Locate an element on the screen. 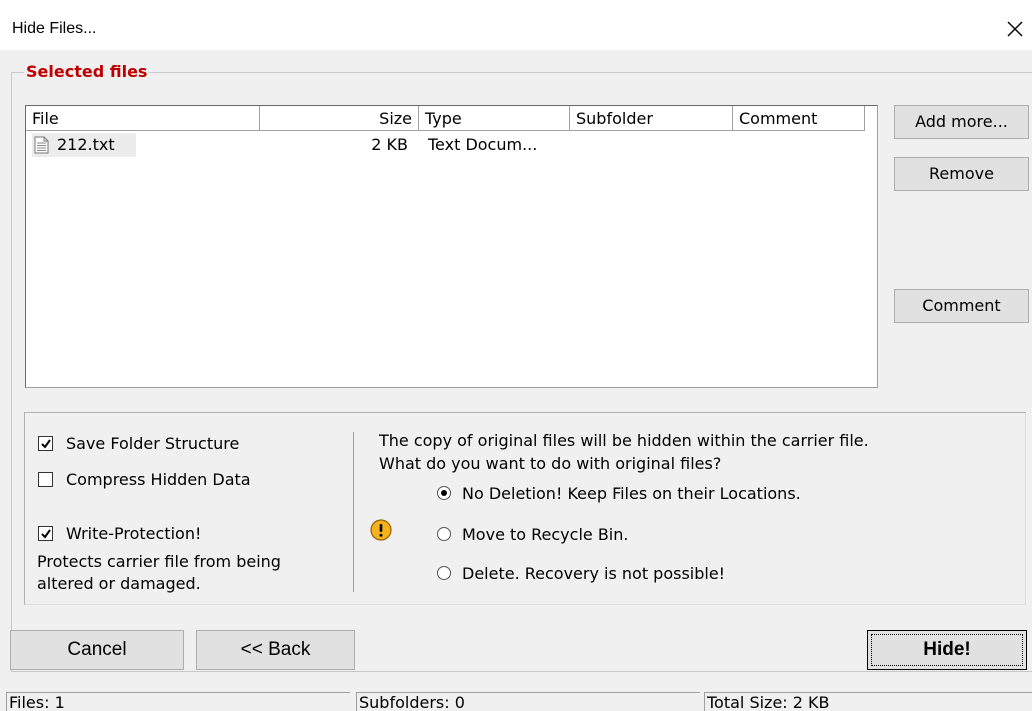 This screenshot has width=1032, height=711. write-protection-checkbox is located at coordinates (45, 533).